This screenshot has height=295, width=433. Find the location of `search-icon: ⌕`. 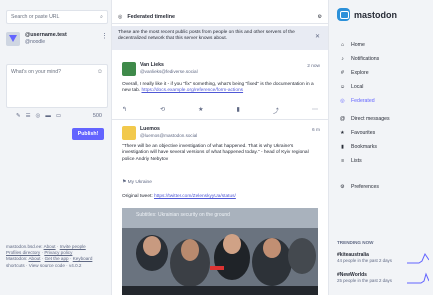

search-icon: ⌕ is located at coordinates (101, 16).